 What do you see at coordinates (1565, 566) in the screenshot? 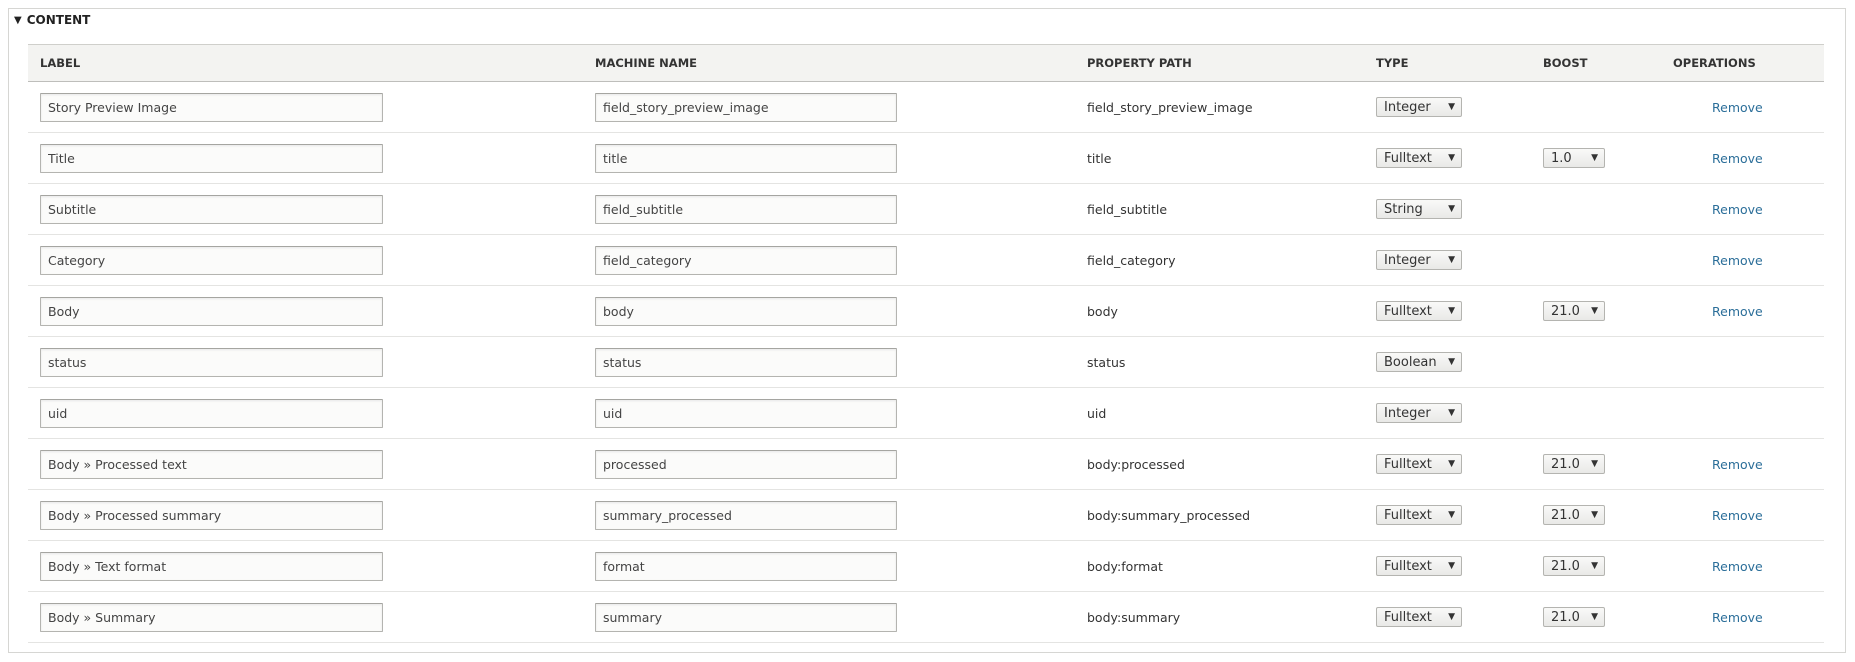
I see `boost-select-value: 21.0` at bounding box center [1565, 566].